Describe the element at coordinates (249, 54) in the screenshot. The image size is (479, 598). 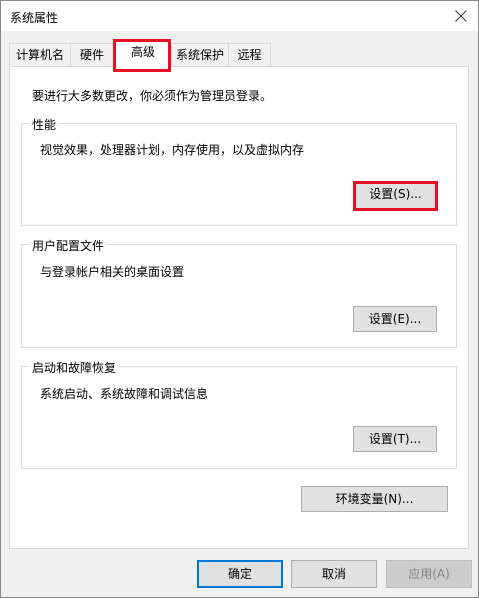
I see `tab-remote: 远程` at that location.